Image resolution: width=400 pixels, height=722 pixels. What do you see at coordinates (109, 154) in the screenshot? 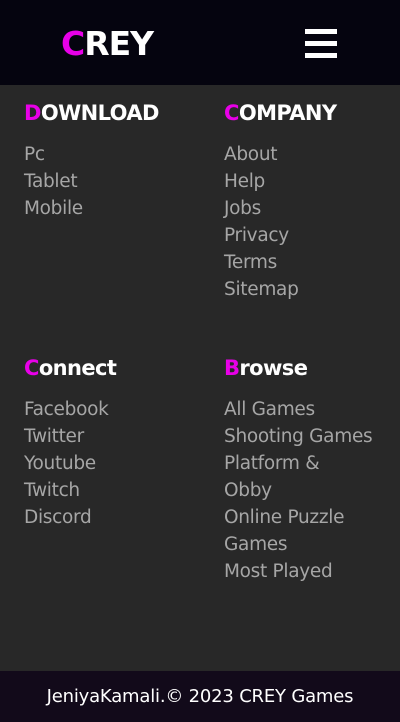
I see `link-pc: Pc` at bounding box center [109, 154].